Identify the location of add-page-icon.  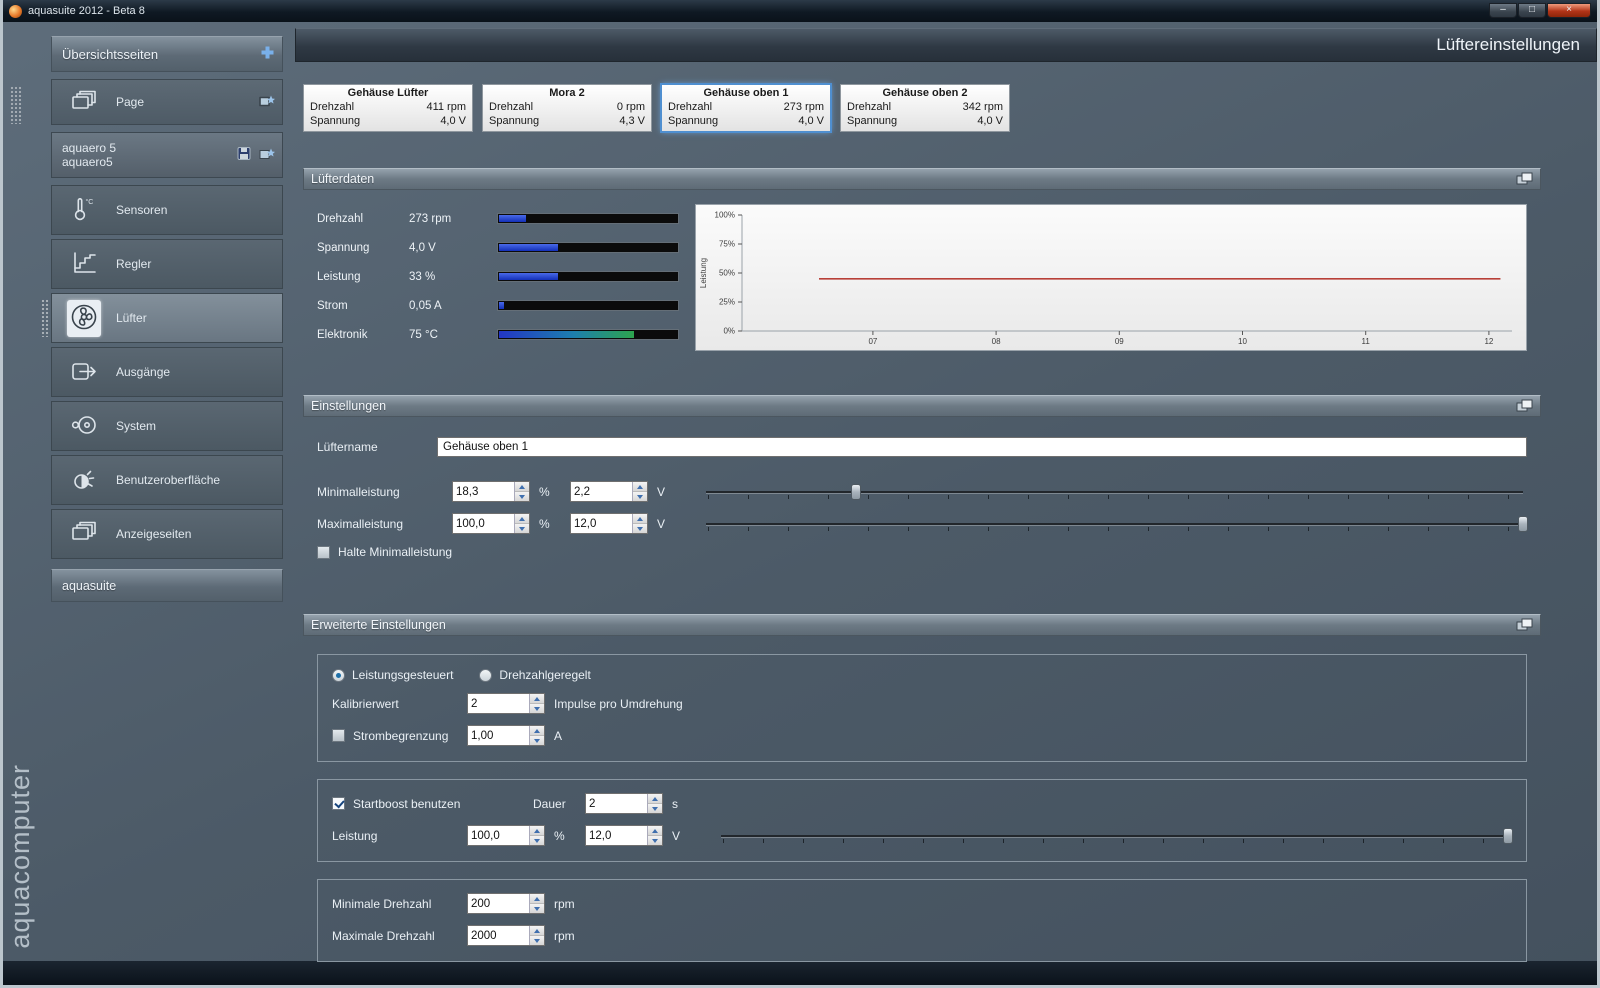
(267, 54).